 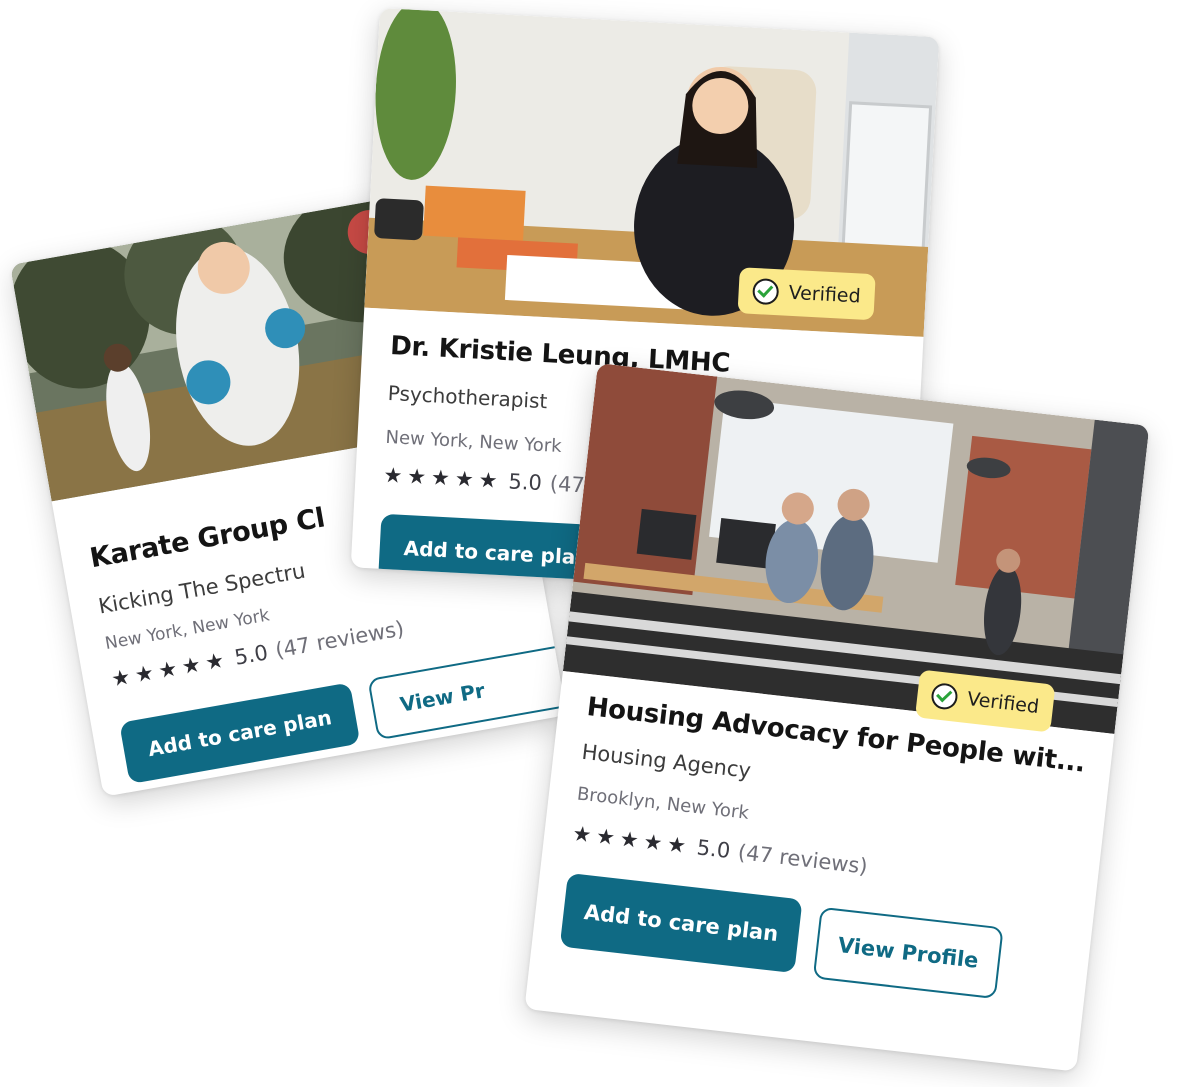 I want to click on verified-badge: Verified, so click(x=806, y=294).